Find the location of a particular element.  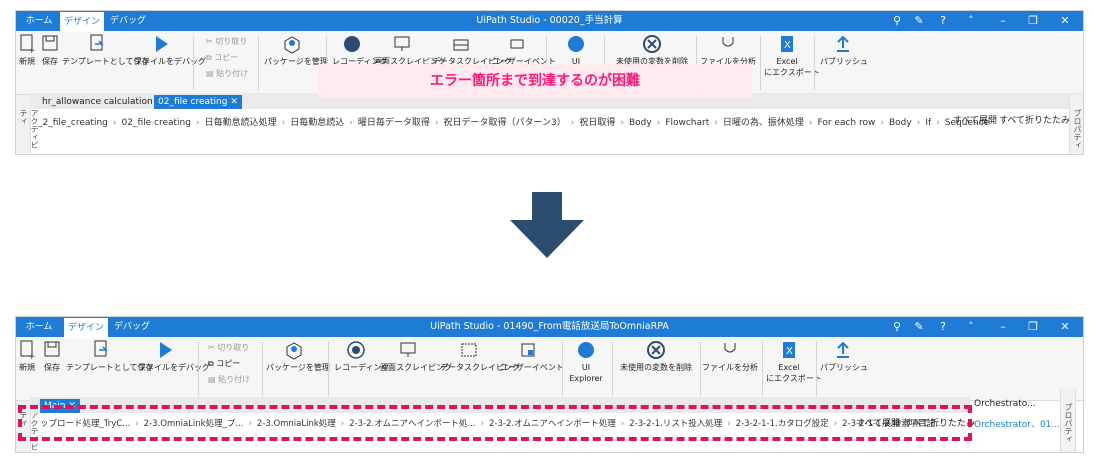

ui-explorer-button: UI is located at coordinates (576, 50).